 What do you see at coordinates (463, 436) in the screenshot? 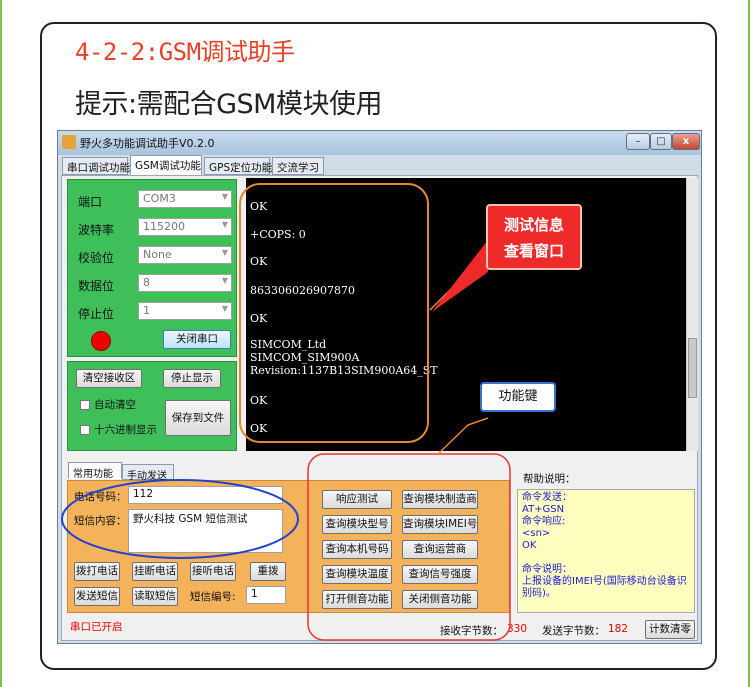
I see `function-callout-pointer` at bounding box center [463, 436].